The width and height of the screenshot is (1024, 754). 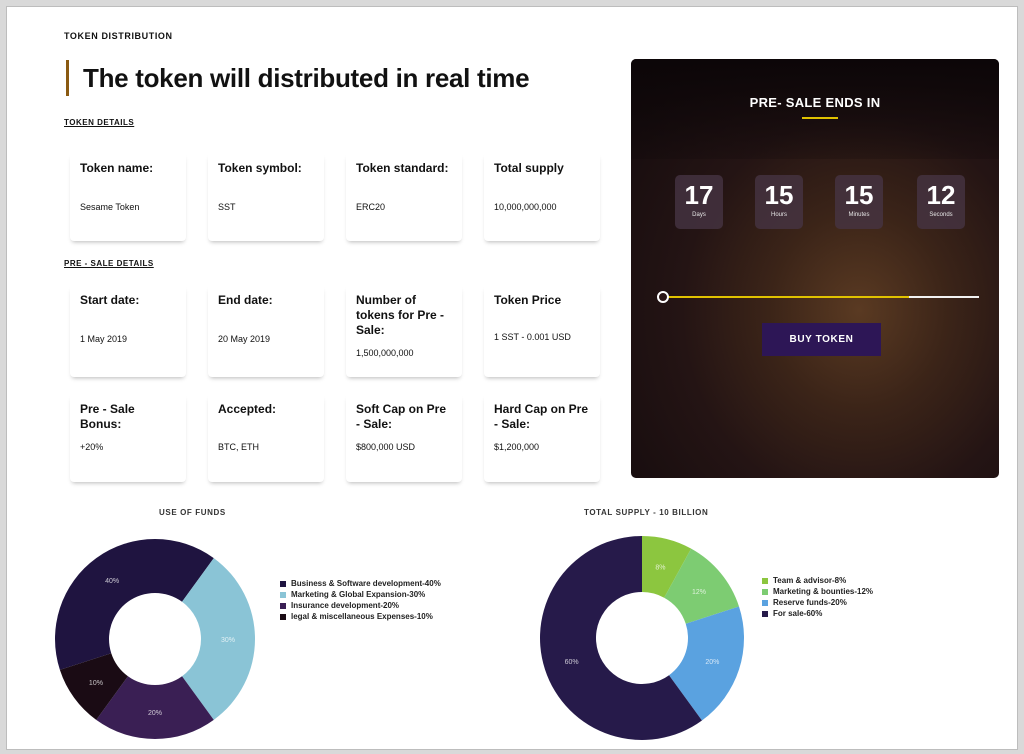 I want to click on legend-item: Marketing & Global Expansion-30%, so click(x=360, y=594).